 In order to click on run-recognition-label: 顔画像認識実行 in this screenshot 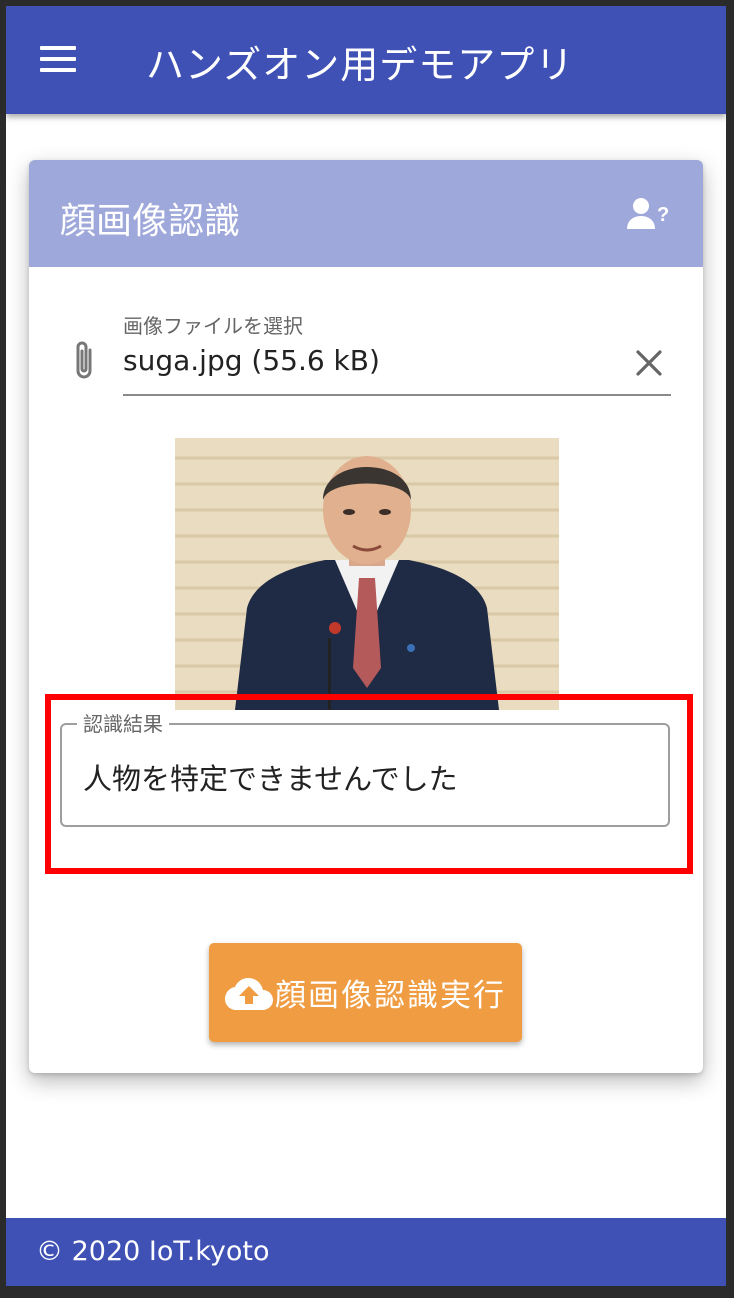, I will do `click(390, 996)`.